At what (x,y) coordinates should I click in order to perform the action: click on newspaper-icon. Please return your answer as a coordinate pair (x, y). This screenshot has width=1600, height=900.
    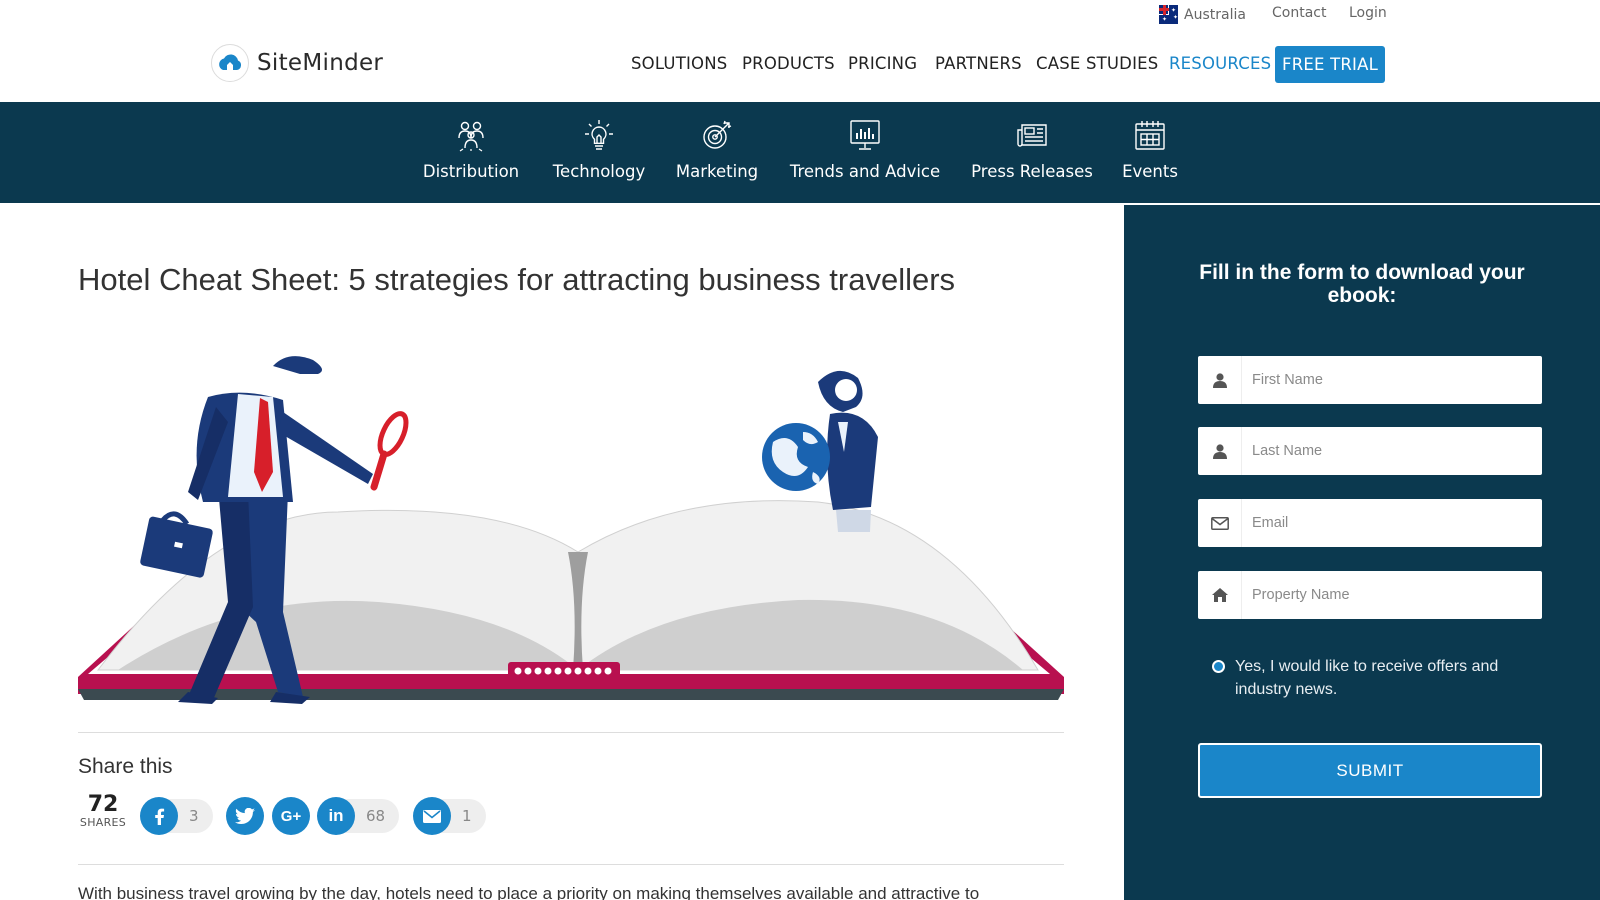
    Looking at the image, I should click on (1032, 135).